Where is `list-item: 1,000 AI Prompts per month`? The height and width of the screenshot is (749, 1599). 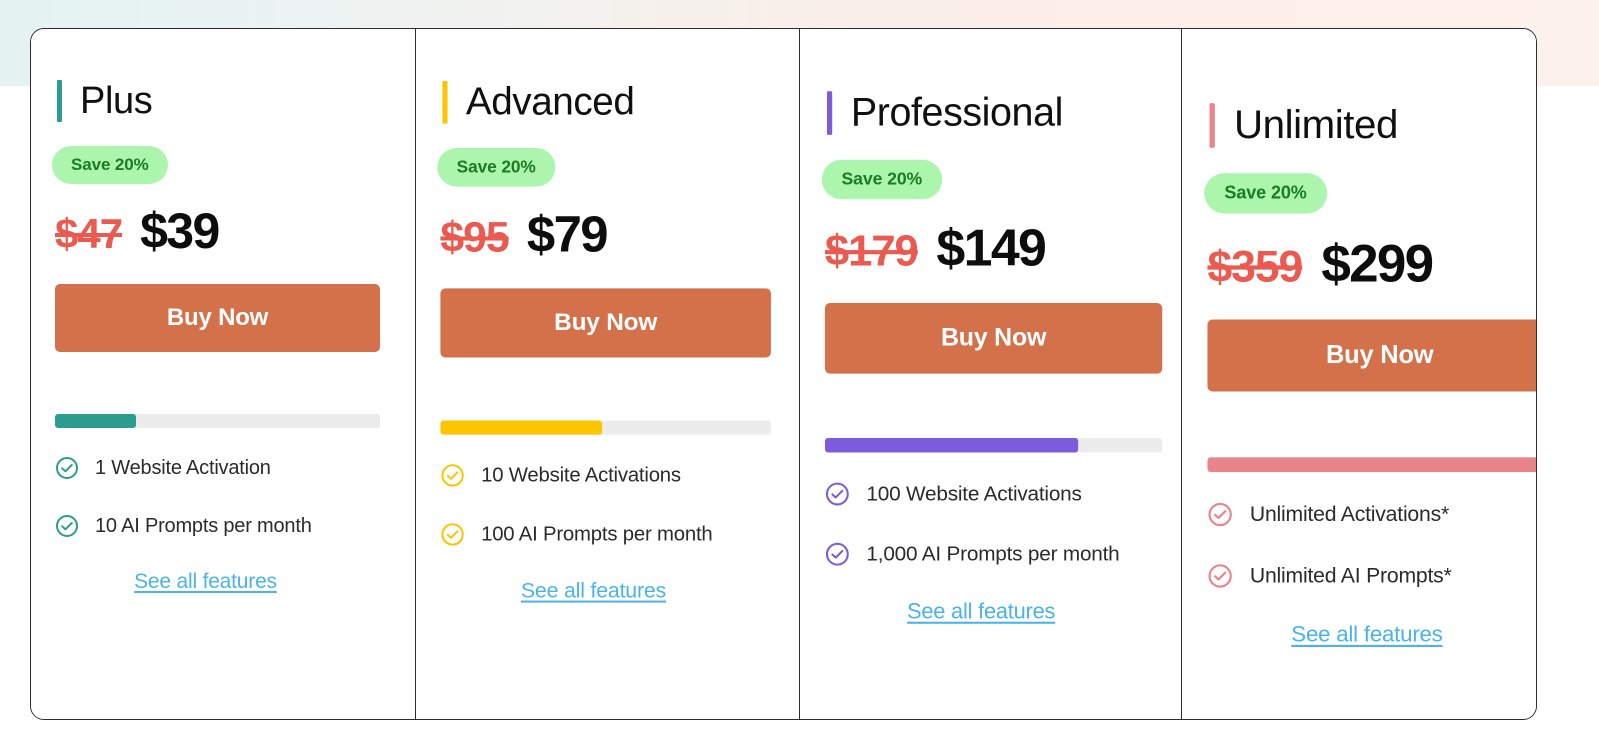
list-item: 1,000 AI Prompts per month is located at coordinates (1004, 554).